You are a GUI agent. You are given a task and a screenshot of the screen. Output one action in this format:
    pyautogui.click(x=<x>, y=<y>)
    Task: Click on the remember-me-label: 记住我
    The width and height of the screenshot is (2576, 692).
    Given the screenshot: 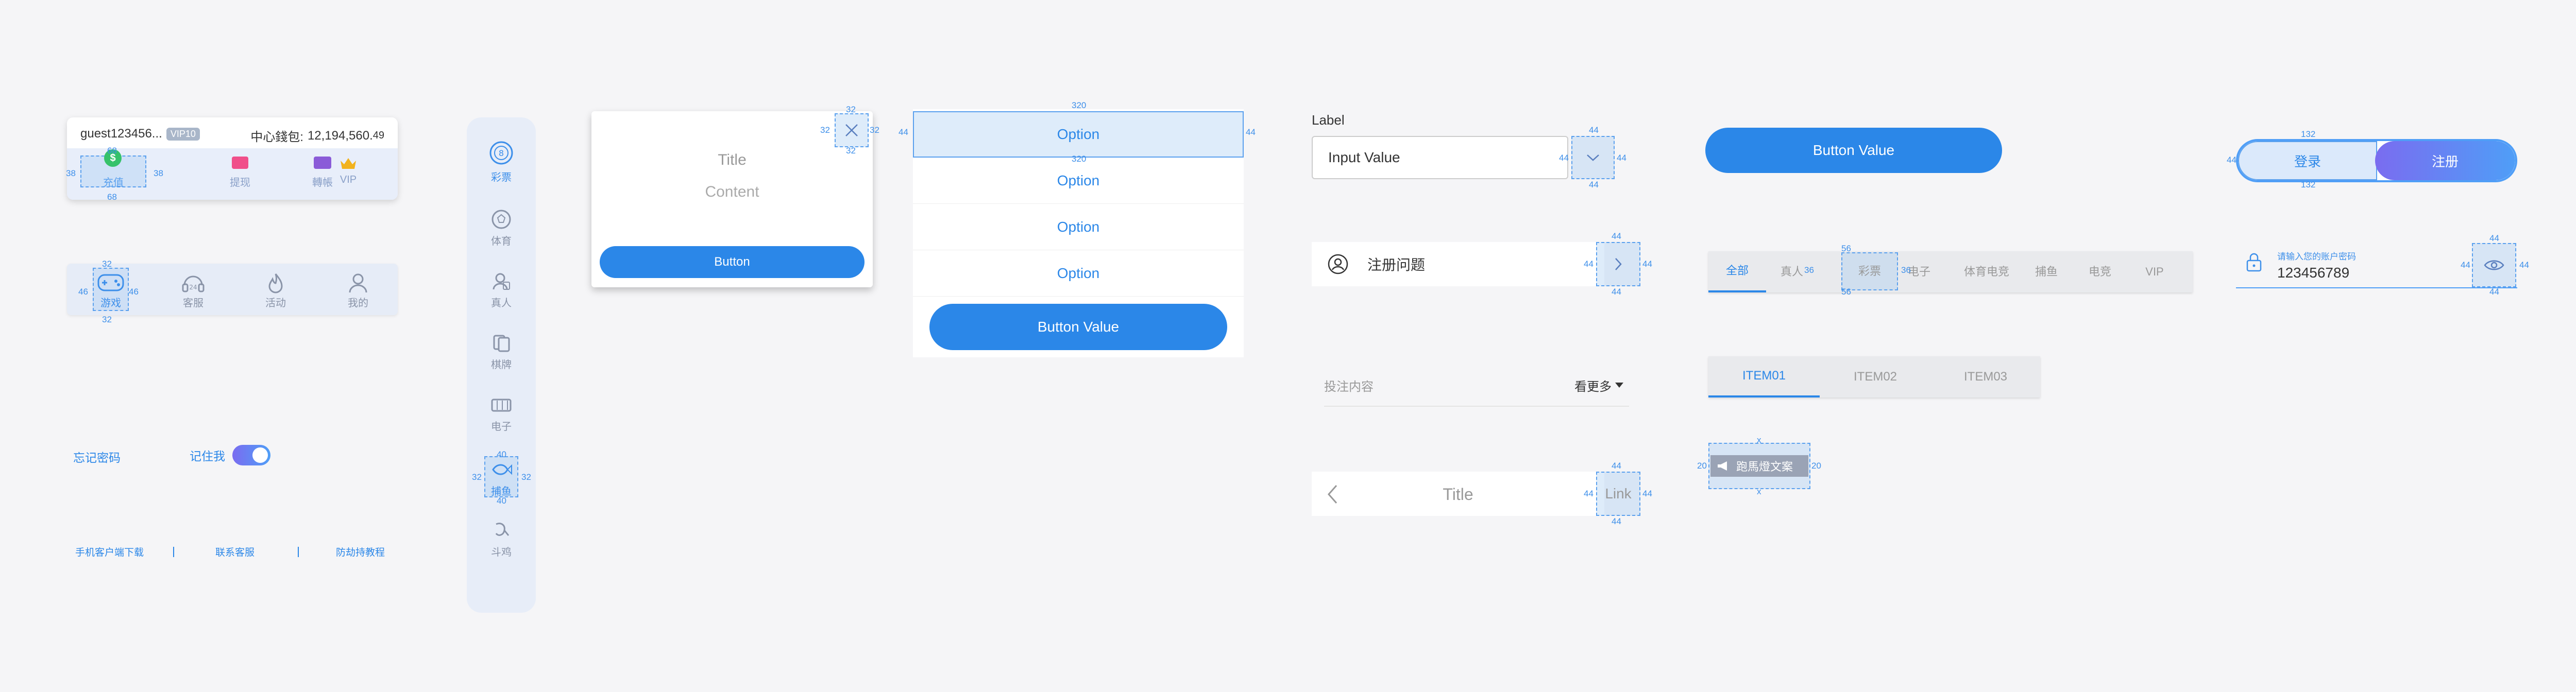 What is the action you would take?
    pyautogui.click(x=207, y=456)
    